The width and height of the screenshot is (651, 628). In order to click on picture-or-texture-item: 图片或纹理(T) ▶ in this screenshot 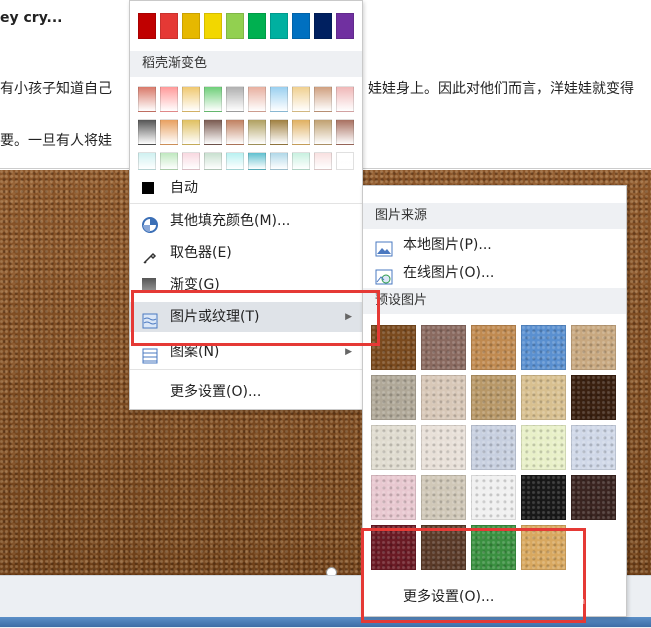, I will do `click(246, 317)`.